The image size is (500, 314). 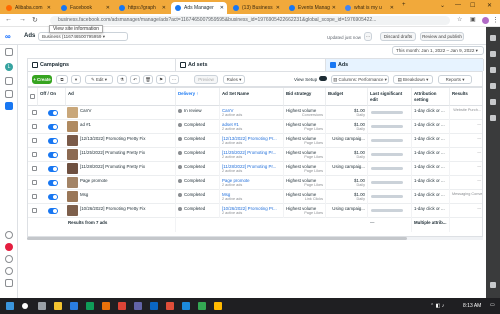 I want to click on ad-name: ad #1, so click(x=85, y=124).